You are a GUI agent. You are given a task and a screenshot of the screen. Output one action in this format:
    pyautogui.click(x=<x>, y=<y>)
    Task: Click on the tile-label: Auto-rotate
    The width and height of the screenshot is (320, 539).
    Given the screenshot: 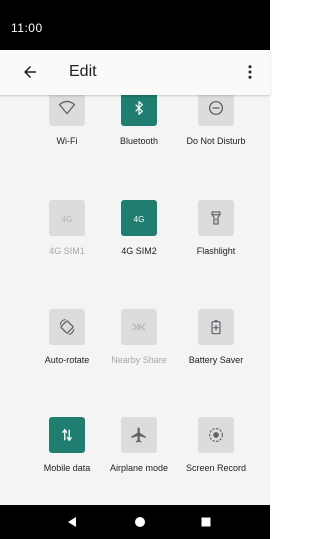 What is the action you would take?
    pyautogui.click(x=67, y=360)
    